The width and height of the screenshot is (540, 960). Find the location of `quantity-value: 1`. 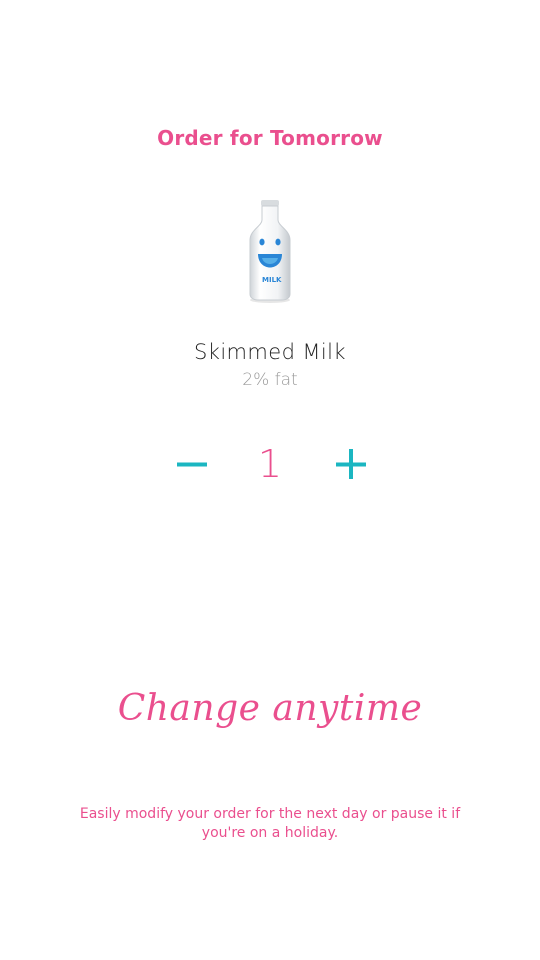

quantity-value: 1 is located at coordinates (270, 464).